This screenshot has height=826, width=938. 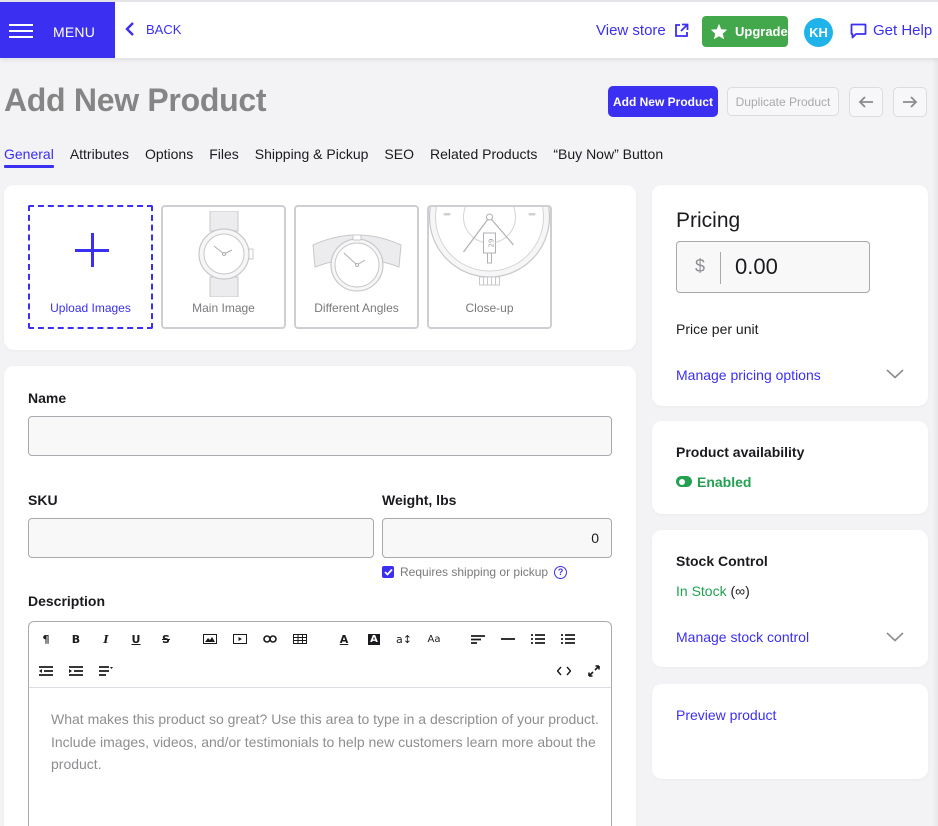 What do you see at coordinates (47, 398) in the screenshot?
I see `name-label: Name` at bounding box center [47, 398].